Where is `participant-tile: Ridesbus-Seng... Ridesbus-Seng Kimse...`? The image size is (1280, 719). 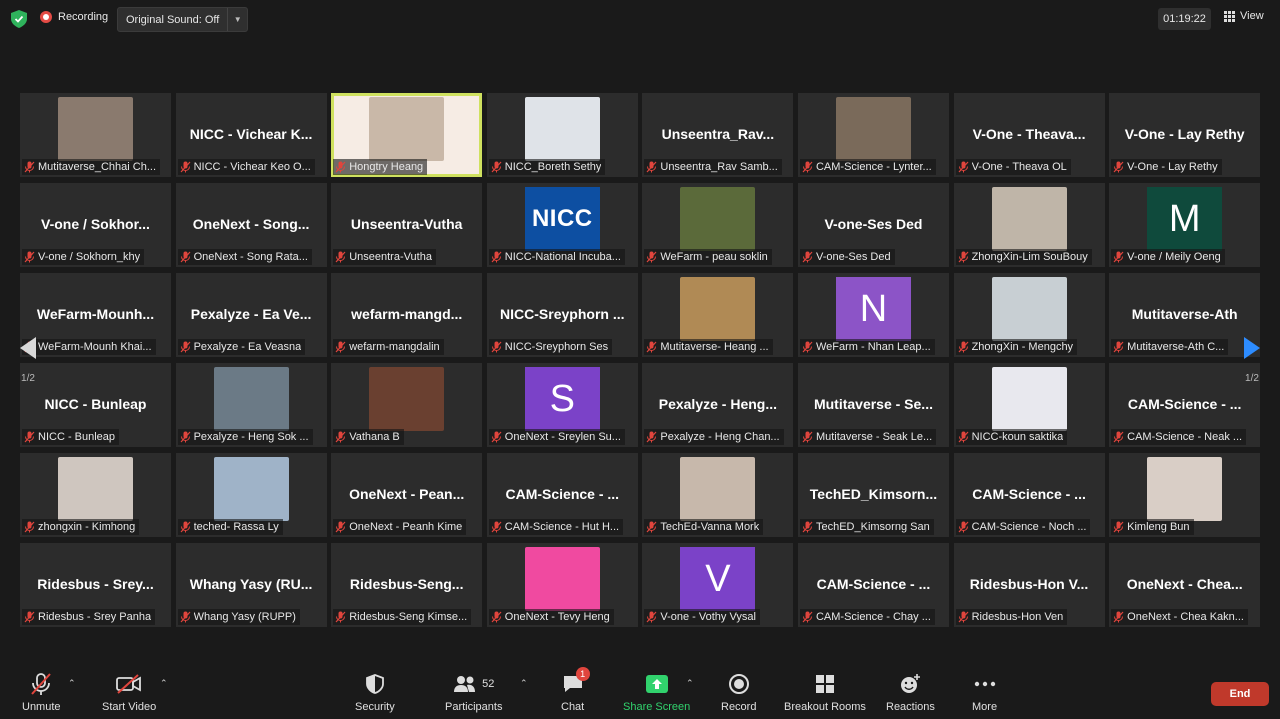 participant-tile: Ridesbus-Seng... Ridesbus-Seng Kimse... is located at coordinates (407, 585).